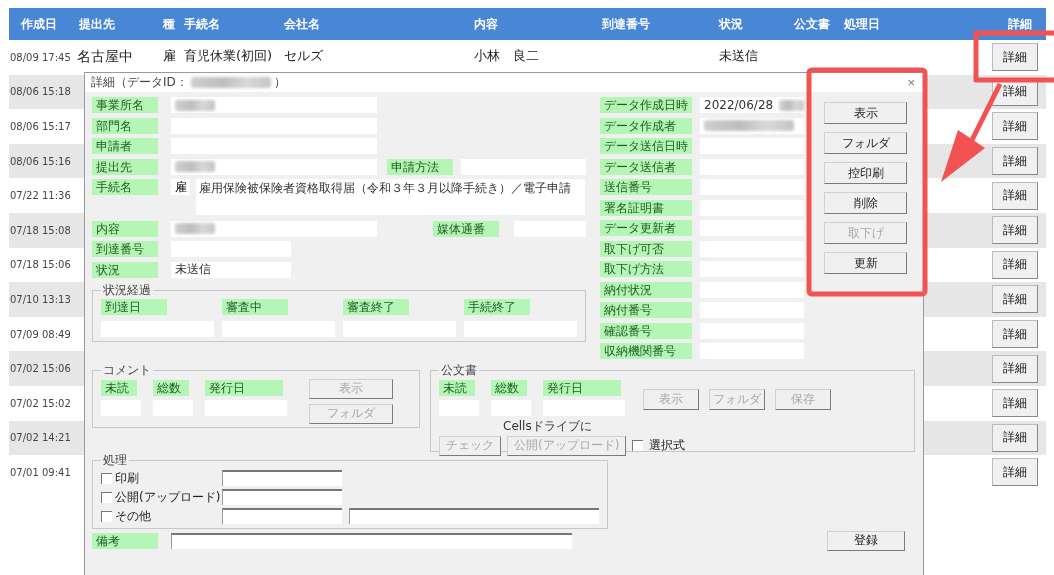  Describe the element at coordinates (127, 478) in the screenshot. I see `checkbox-label: 印刷` at that location.